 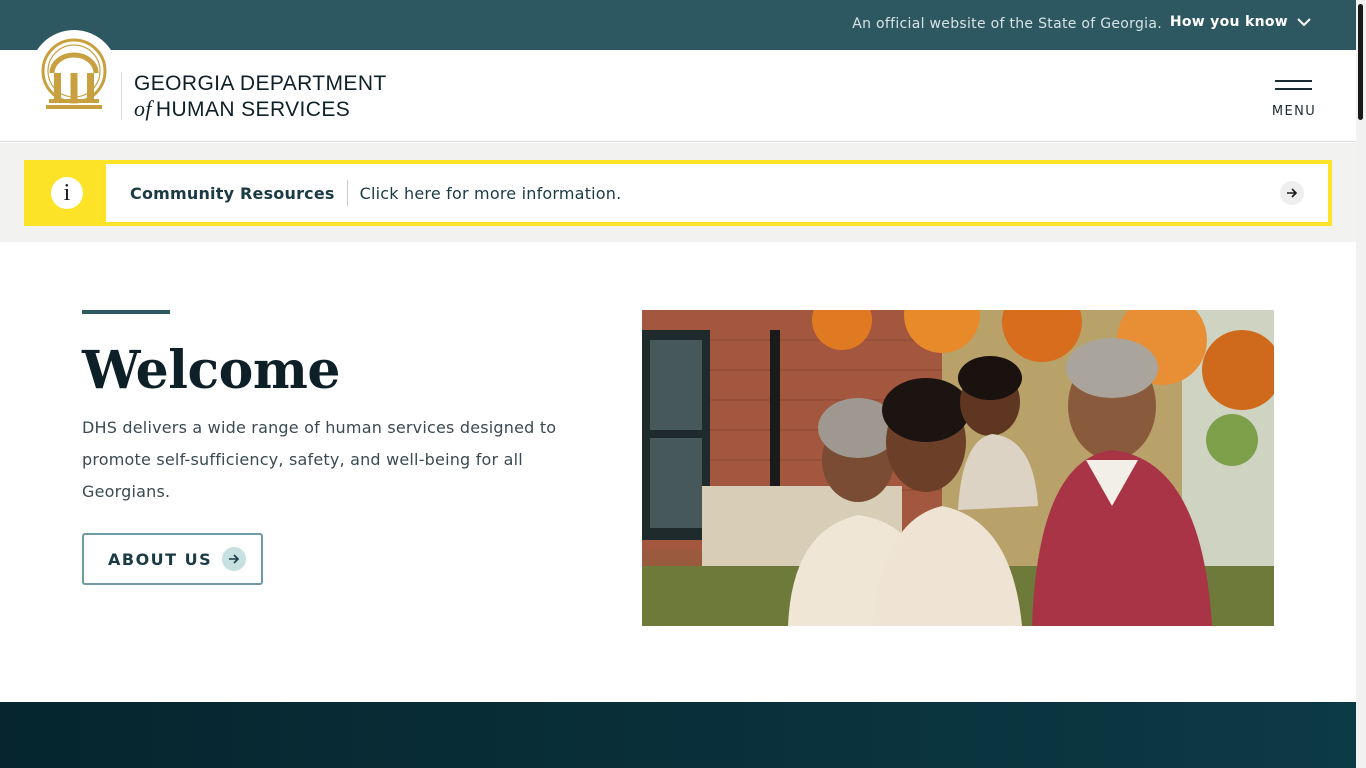 I want to click on hamburger-icon-line-bottom, so click(x=1293, y=89).